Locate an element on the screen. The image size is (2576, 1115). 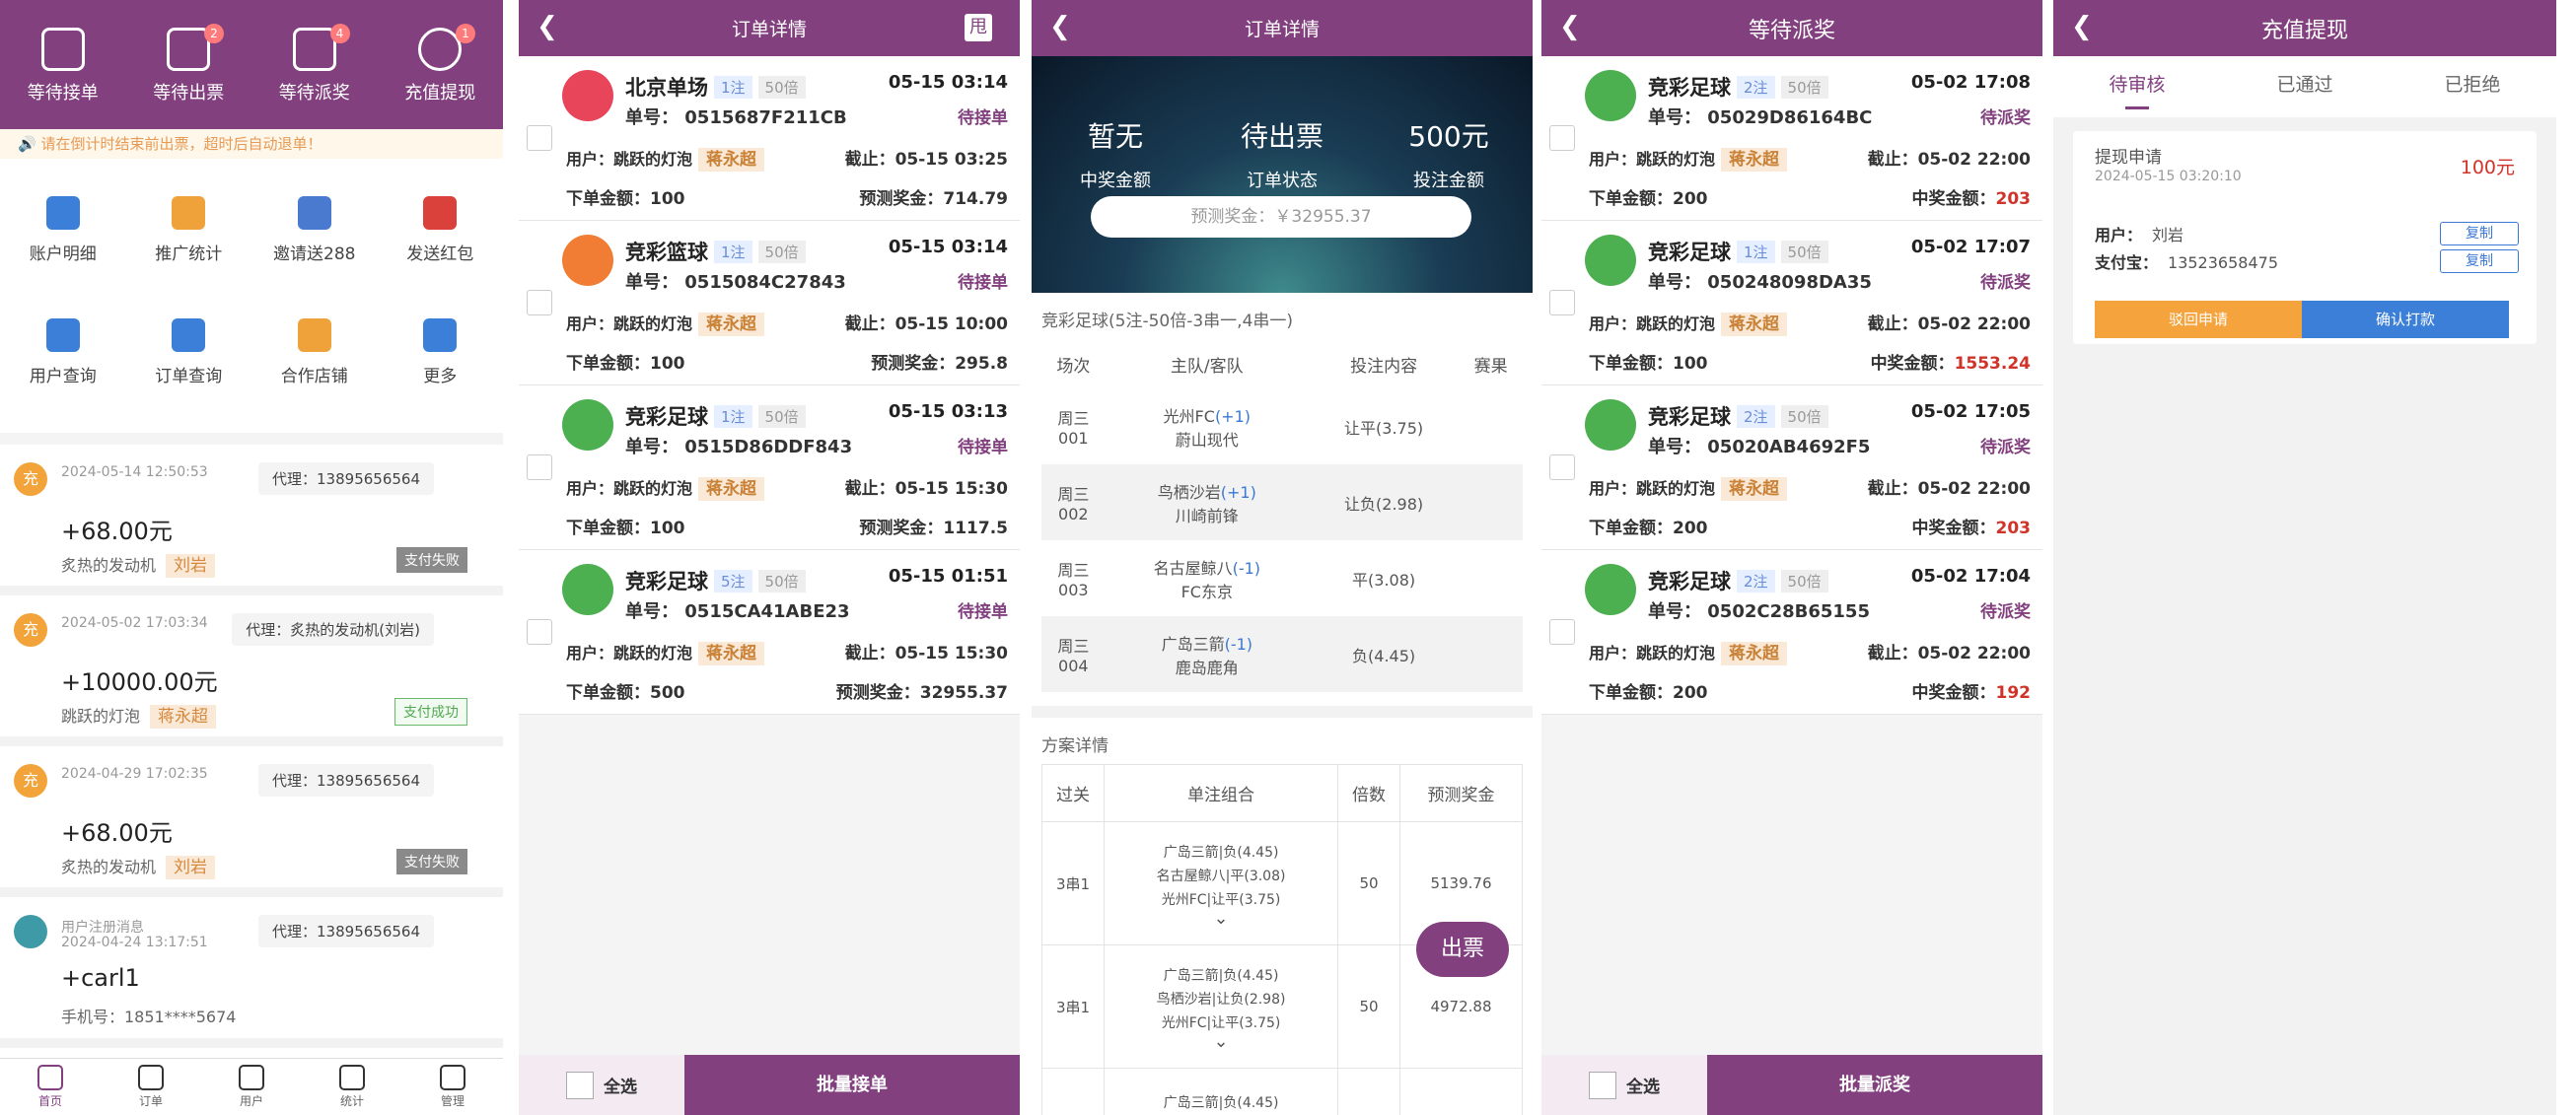
batch-prize-button: 批量派奖 is located at coordinates (1875, 1085).